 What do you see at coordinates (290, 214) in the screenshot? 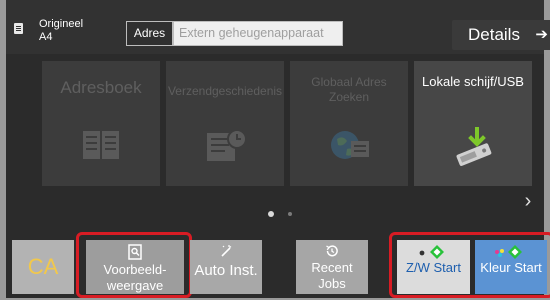
I see `page-dot` at bounding box center [290, 214].